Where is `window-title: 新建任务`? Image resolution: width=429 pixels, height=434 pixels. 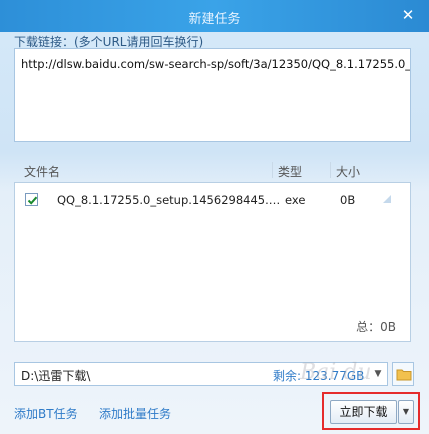
window-title: 新建任务 is located at coordinates (214, 19).